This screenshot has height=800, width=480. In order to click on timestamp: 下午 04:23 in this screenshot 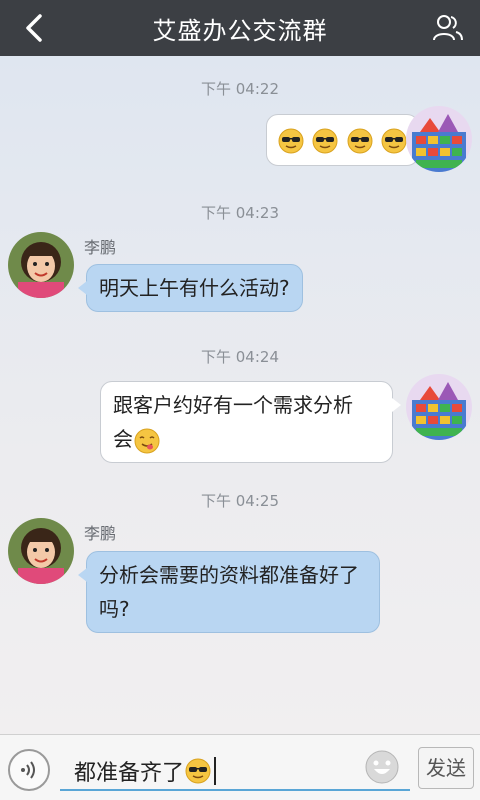, I will do `click(240, 213)`.